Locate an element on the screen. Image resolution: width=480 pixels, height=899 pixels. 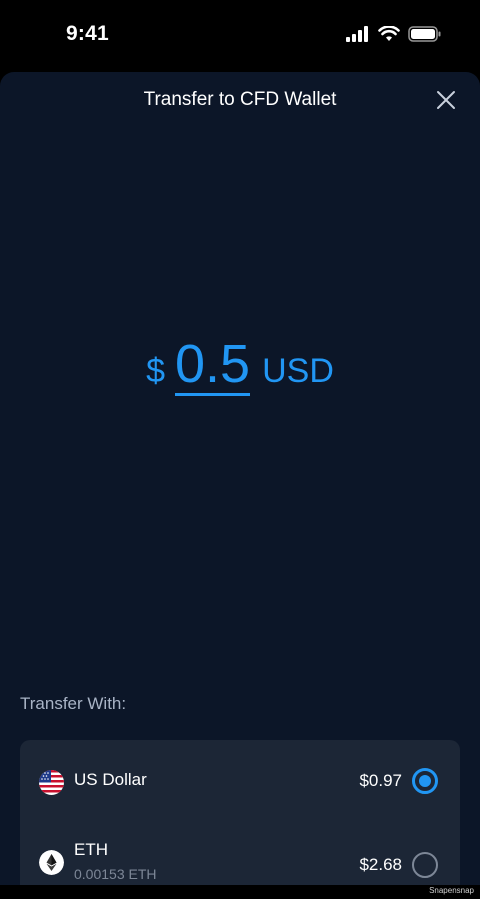
close-icon is located at coordinates (446, 100).